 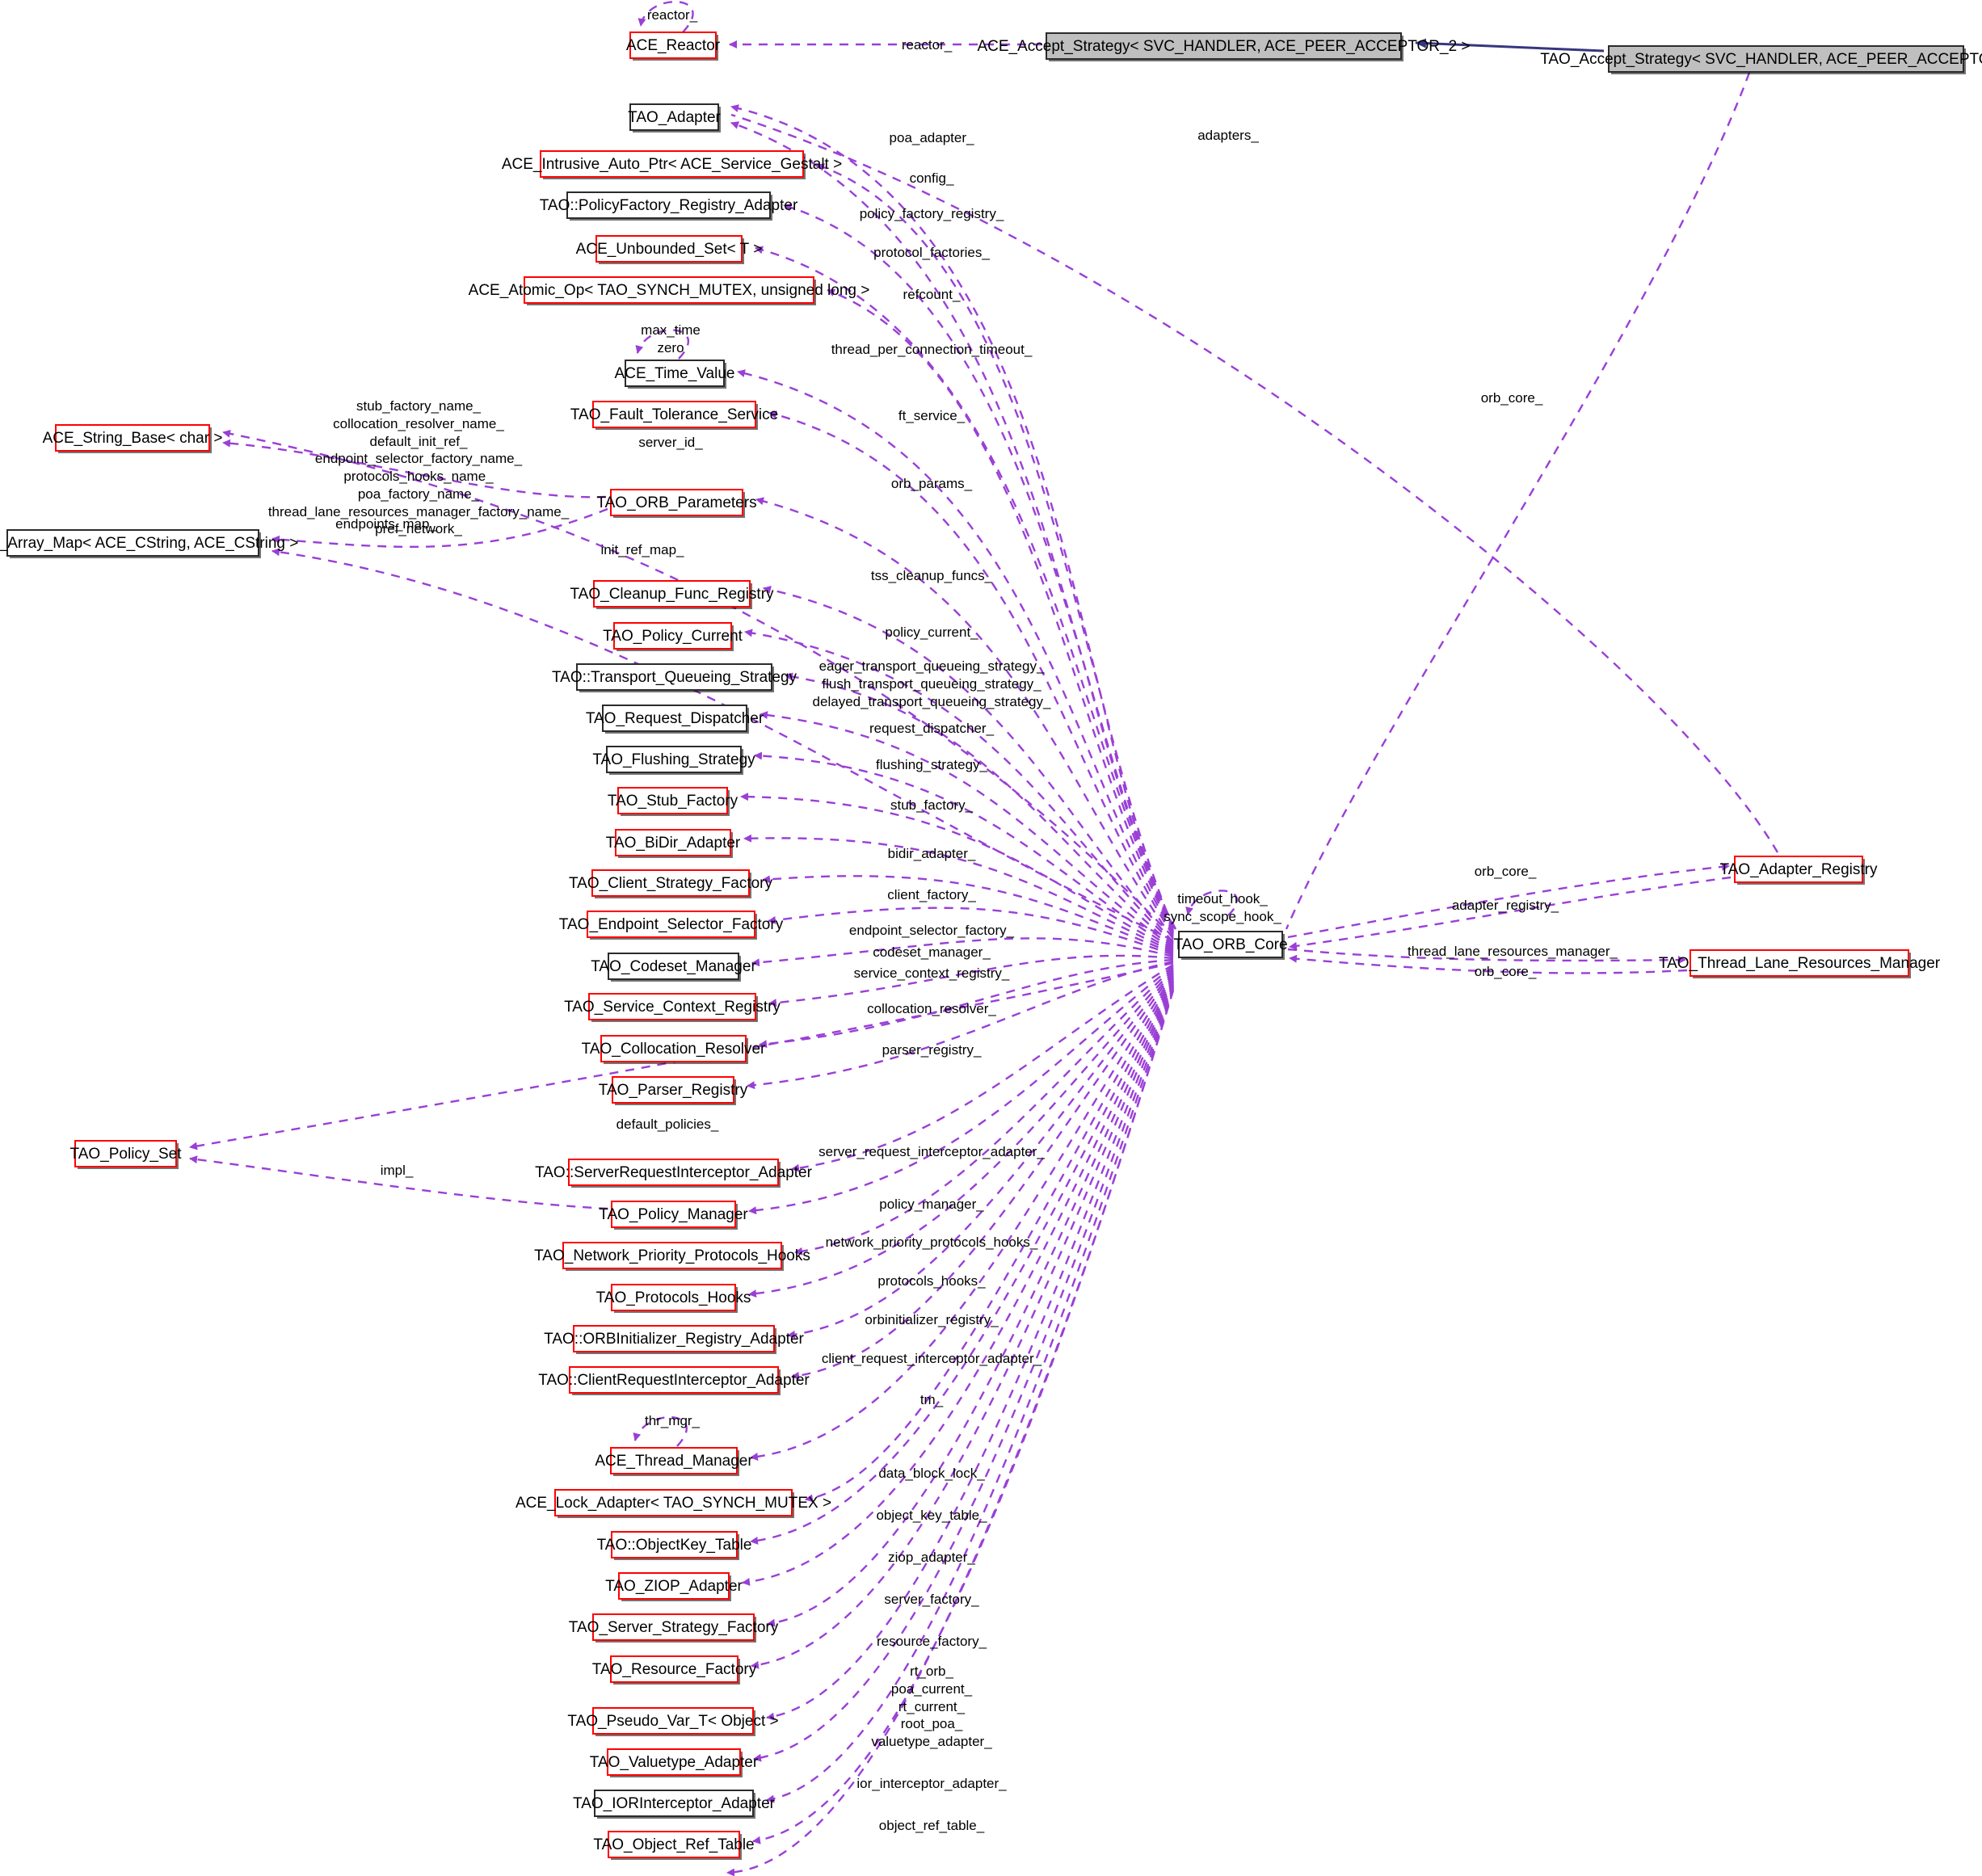 I want to click on node-tao-flushing-strategy: TAO_Flushing_Strategy, so click(x=673, y=759).